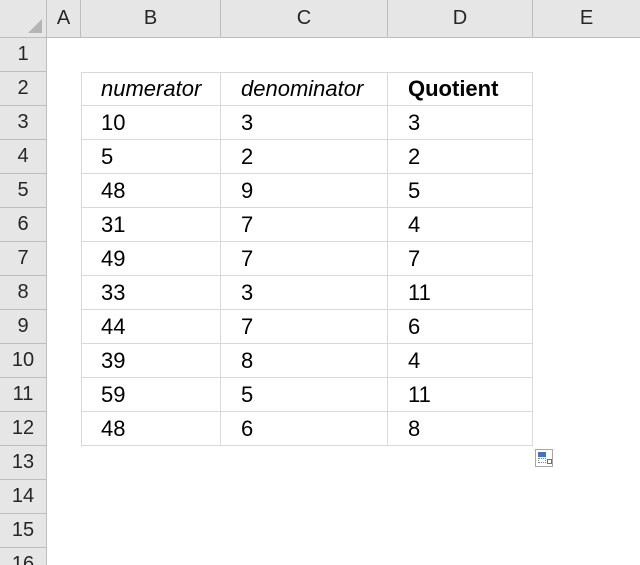 The width and height of the screenshot is (640, 565). I want to click on paste-options-dotted-icon, so click(542, 460).